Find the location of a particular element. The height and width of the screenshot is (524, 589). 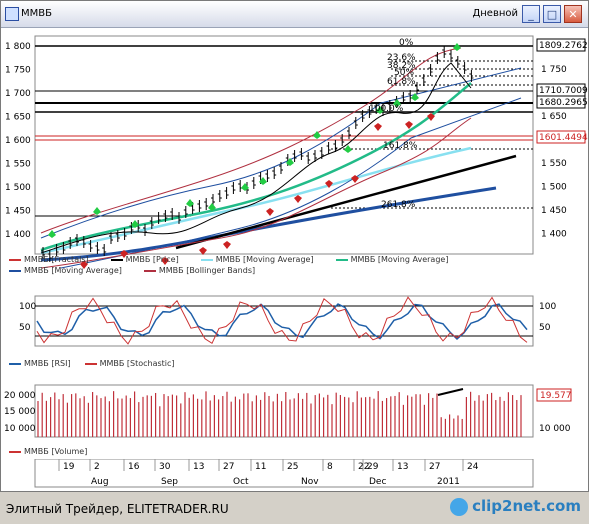

legend-item: ММВБ [RSI] is located at coordinates (40, 363).